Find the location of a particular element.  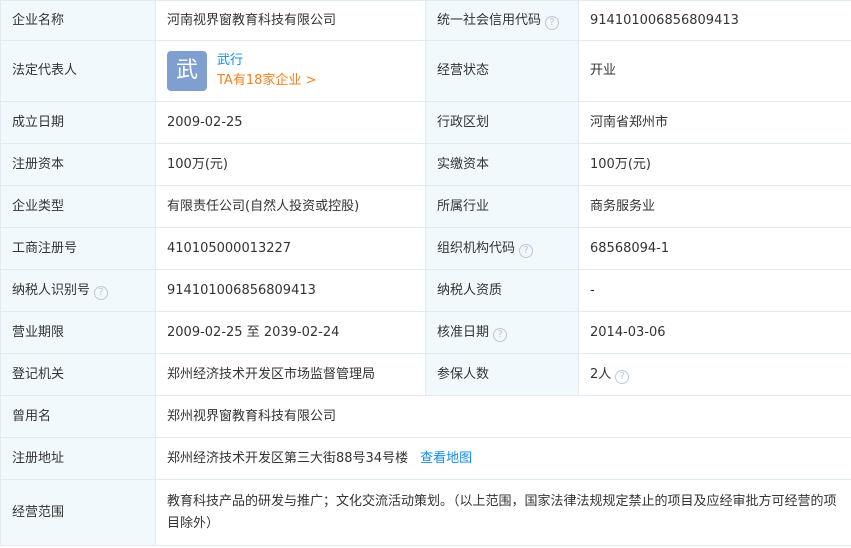

label-reg-capital: 注册资本 is located at coordinates (78, 164).